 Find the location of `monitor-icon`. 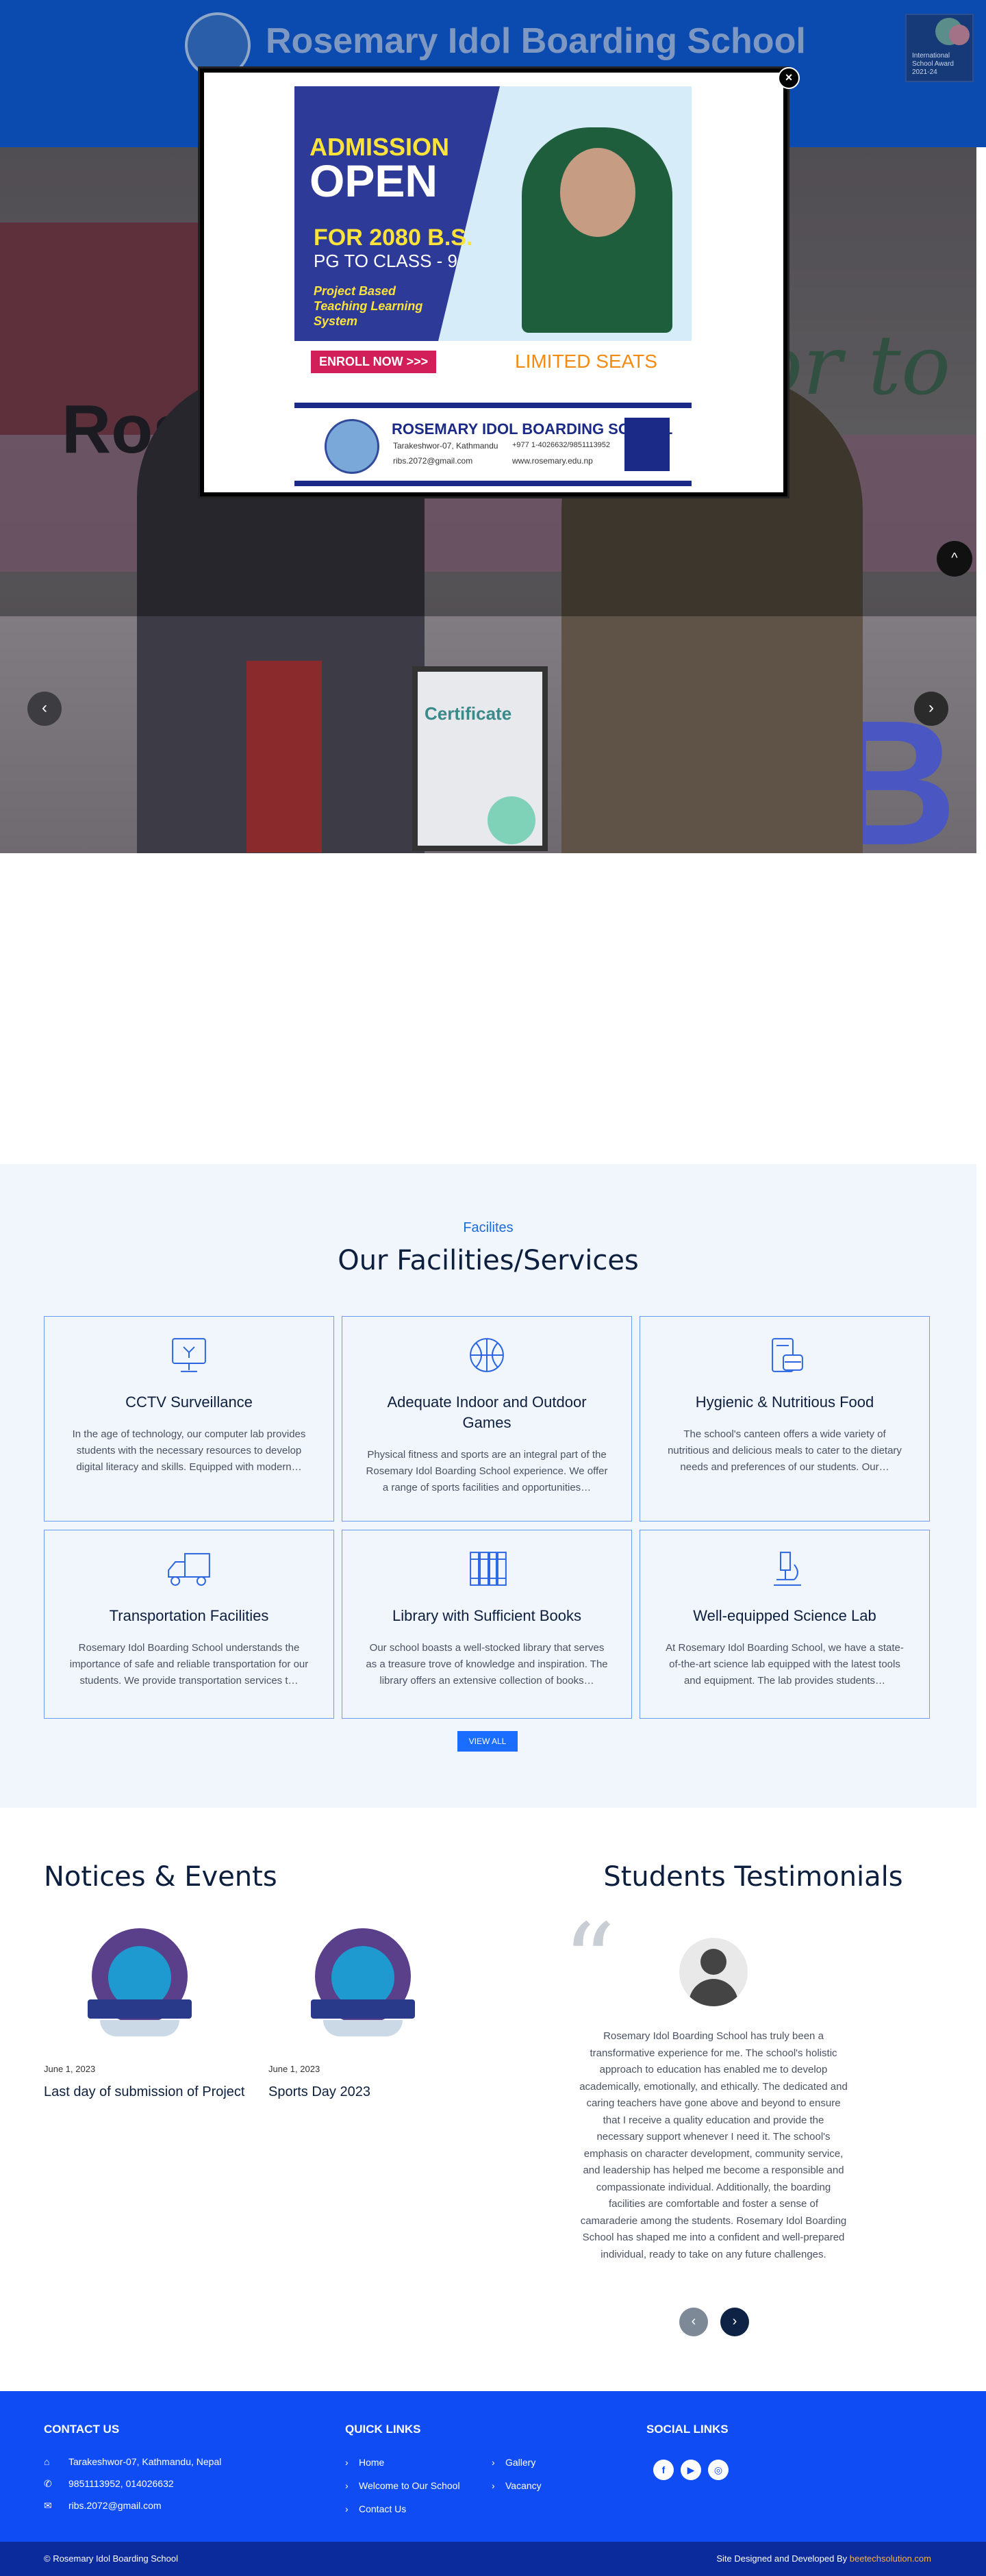

monitor-icon is located at coordinates (189, 1355).